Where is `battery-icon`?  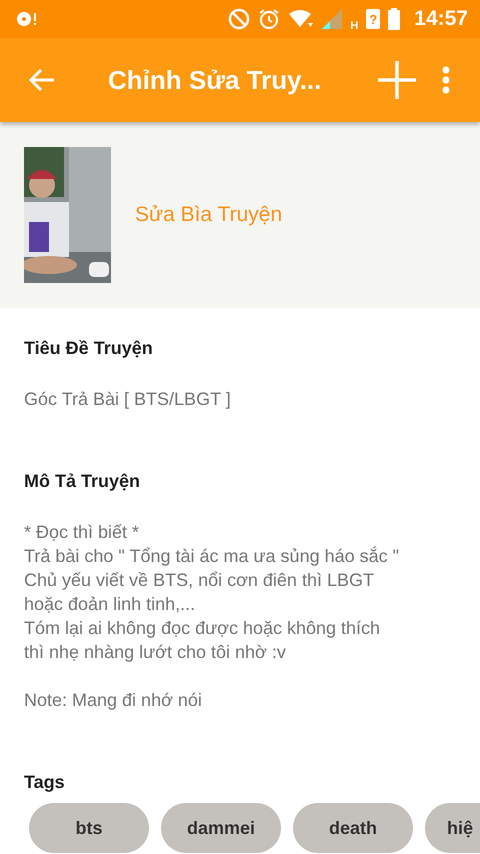 battery-icon is located at coordinates (394, 19).